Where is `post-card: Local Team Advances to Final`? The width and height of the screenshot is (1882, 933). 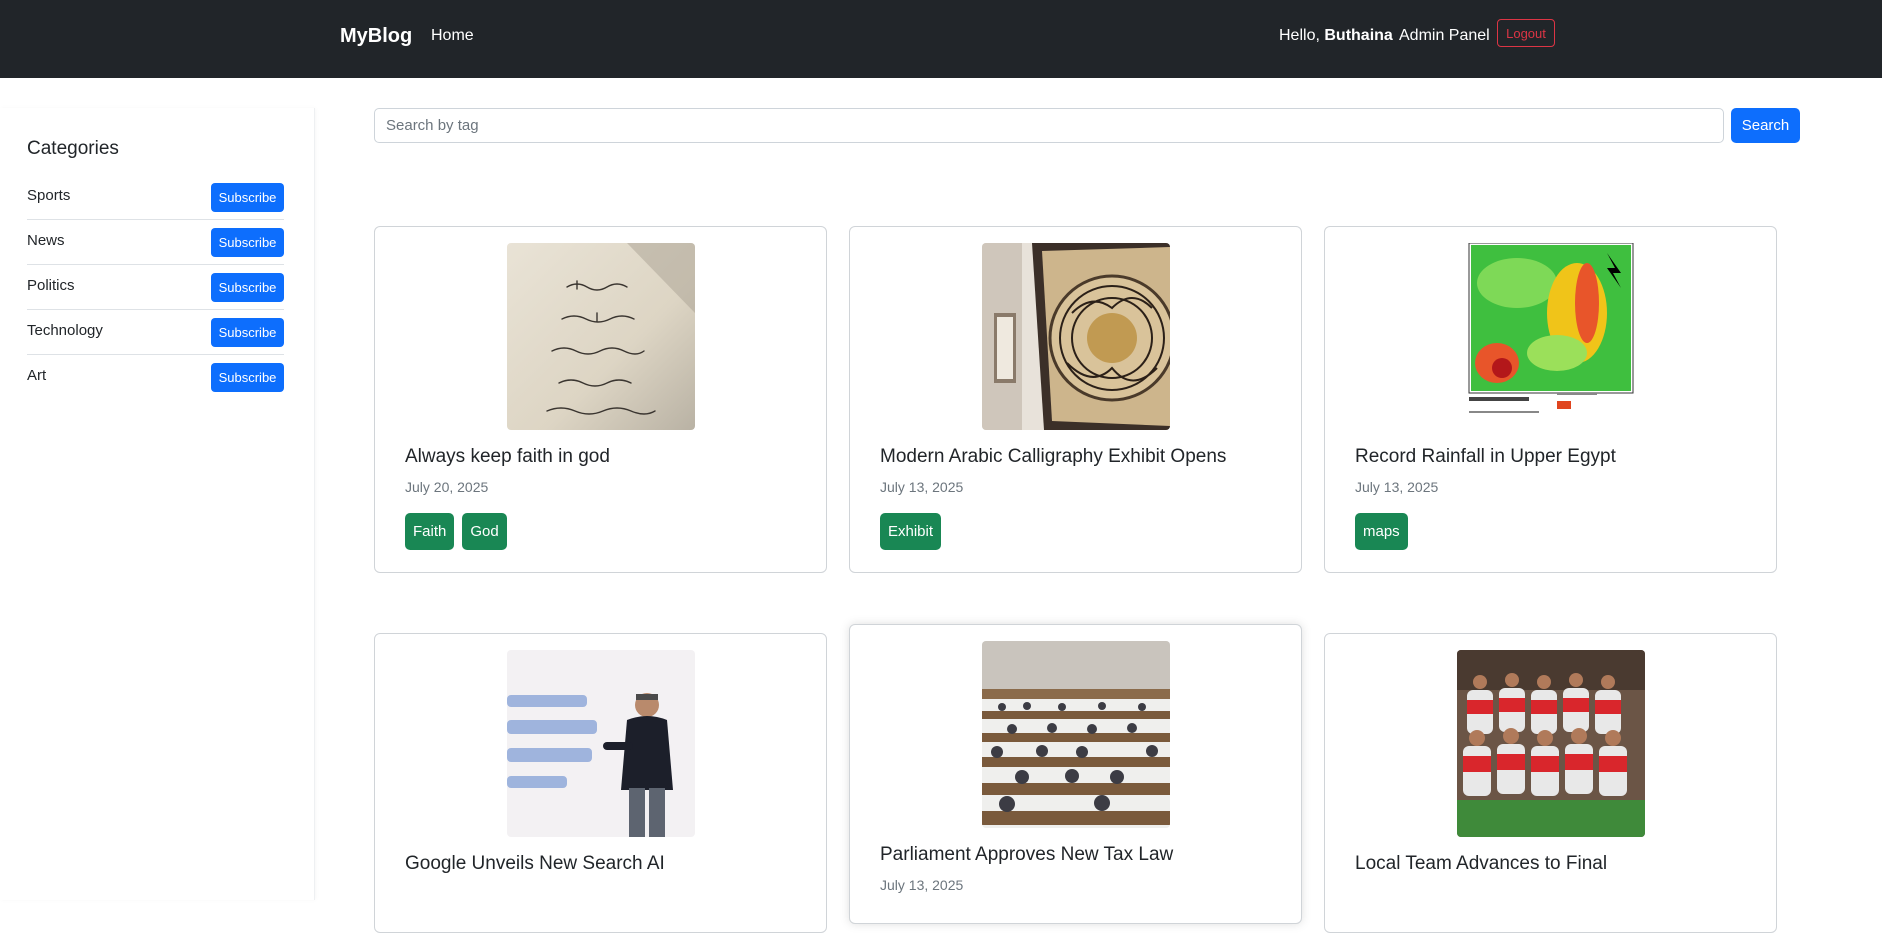
post-card: Local Team Advances to Final is located at coordinates (1550, 783).